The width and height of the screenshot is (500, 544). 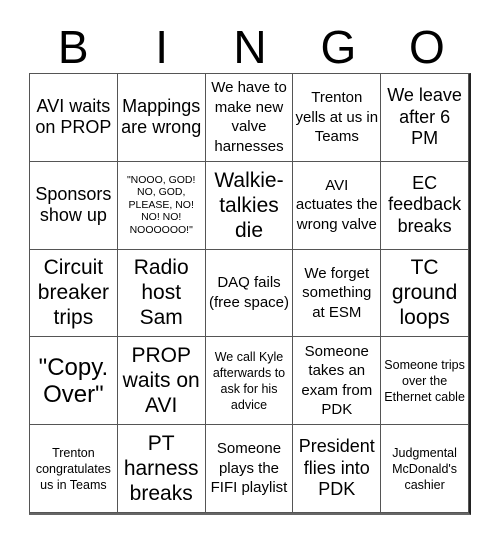 I want to click on bingo-cell-text: Walkie-talkies die, so click(x=249, y=205).